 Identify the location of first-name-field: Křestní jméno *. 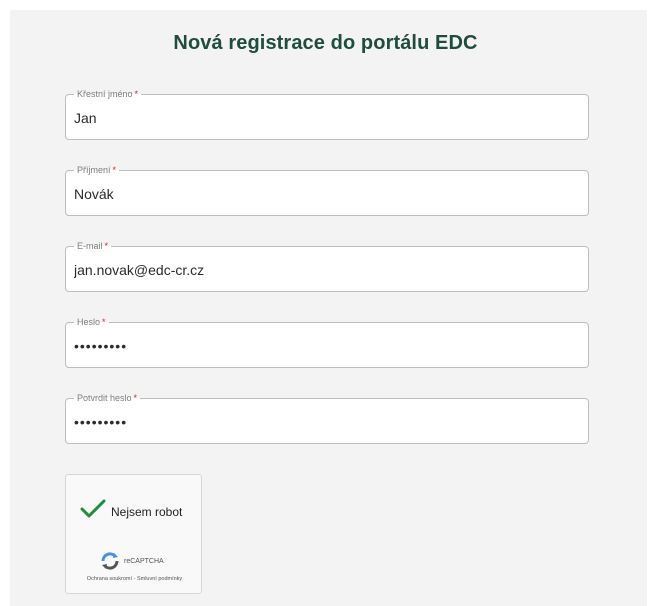
(327, 114).